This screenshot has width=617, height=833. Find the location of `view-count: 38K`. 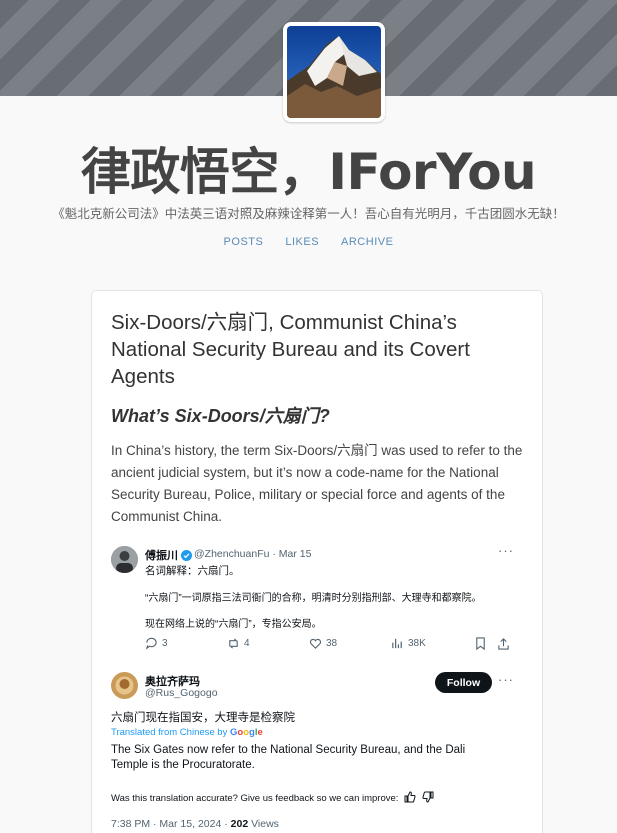

view-count: 38K is located at coordinates (417, 643).